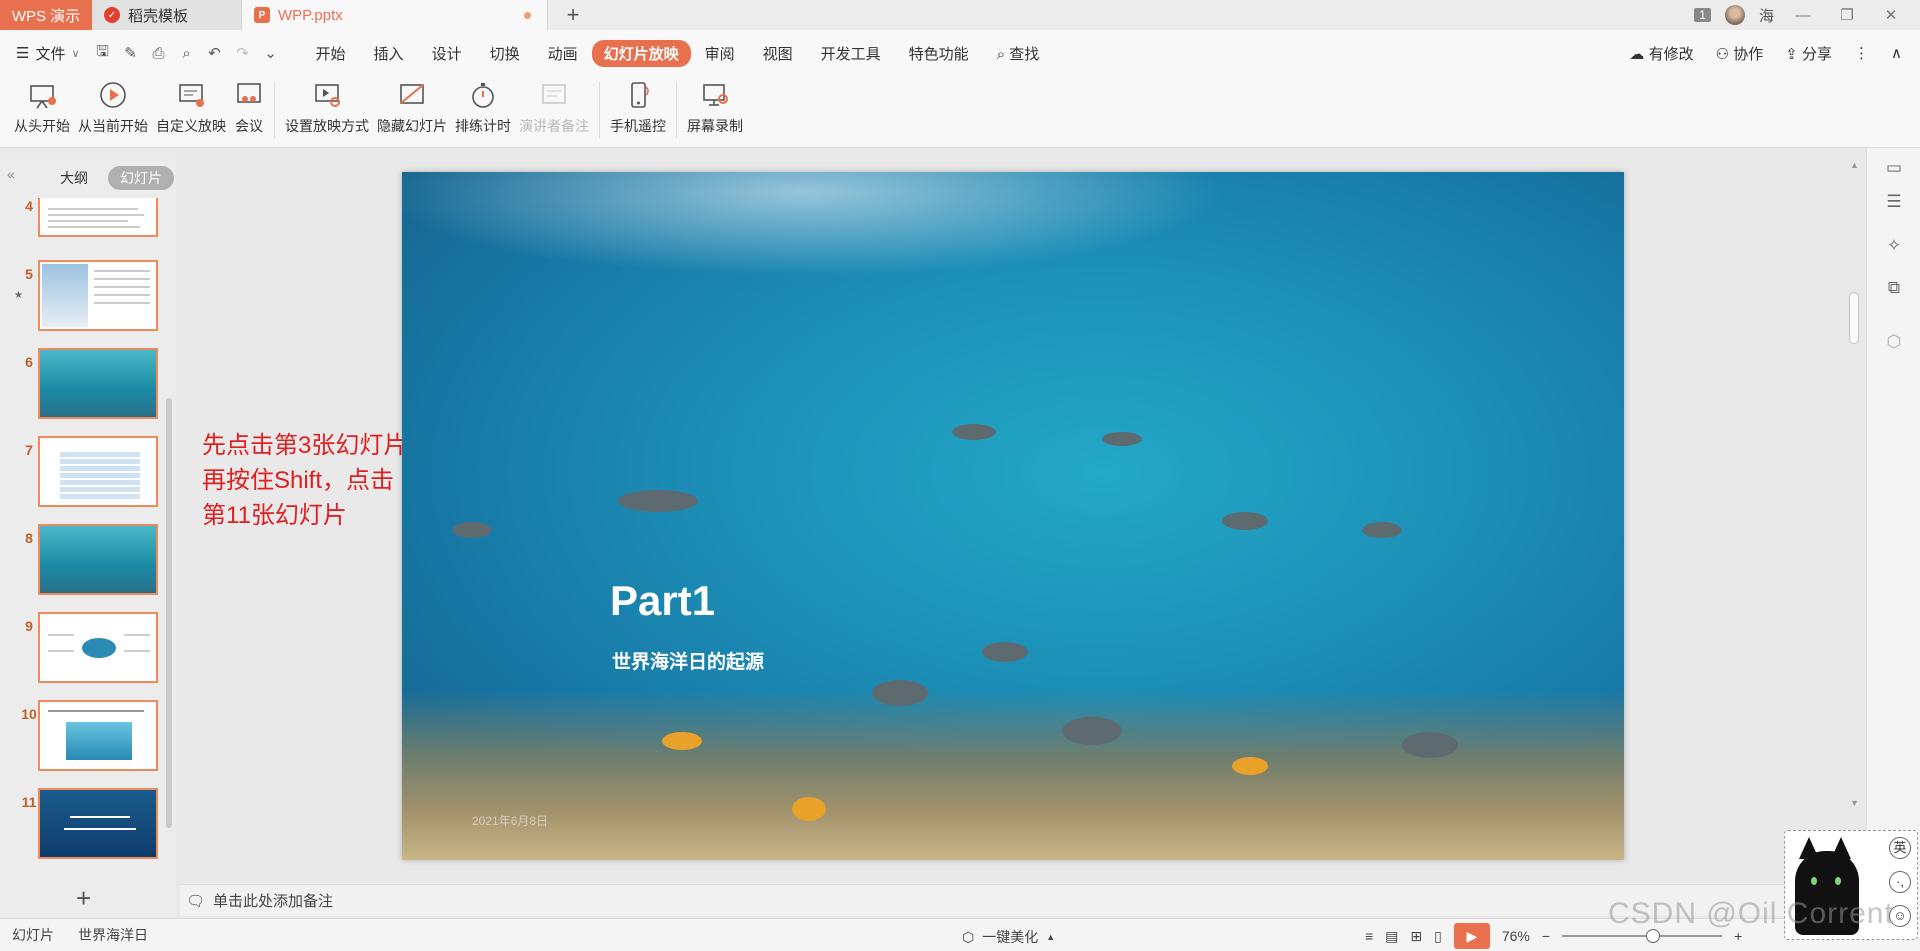  What do you see at coordinates (113, 106) in the screenshot?
I see `from-current-button: 从当前开始` at bounding box center [113, 106].